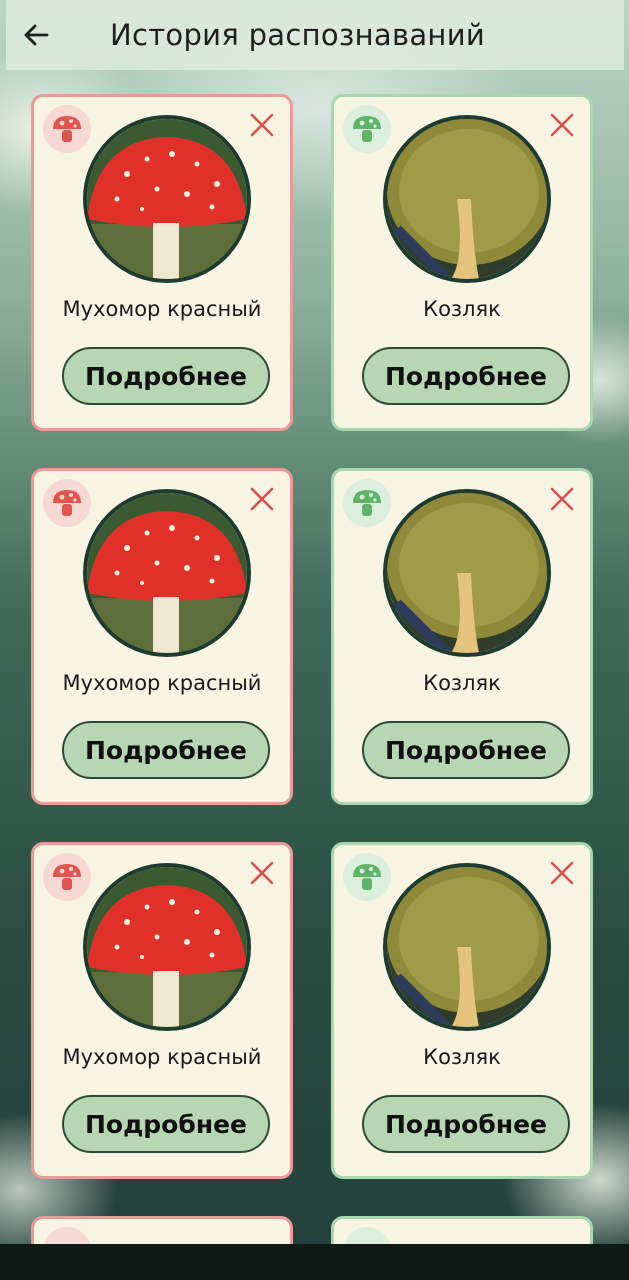  What do you see at coordinates (314, 1262) in the screenshot?
I see `system-nav-bar` at bounding box center [314, 1262].